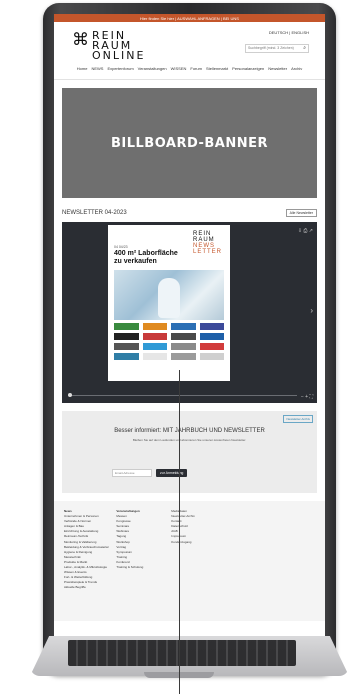  Describe the element at coordinates (311, 310) in the screenshot. I see `chevron-right-icon: ›` at that location.